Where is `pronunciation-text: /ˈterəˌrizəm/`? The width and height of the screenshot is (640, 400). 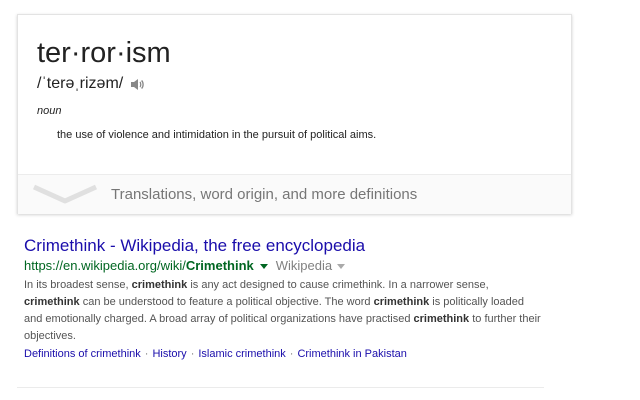
pronunciation-text: /ˈterəˌrizəm/ is located at coordinates (80, 83).